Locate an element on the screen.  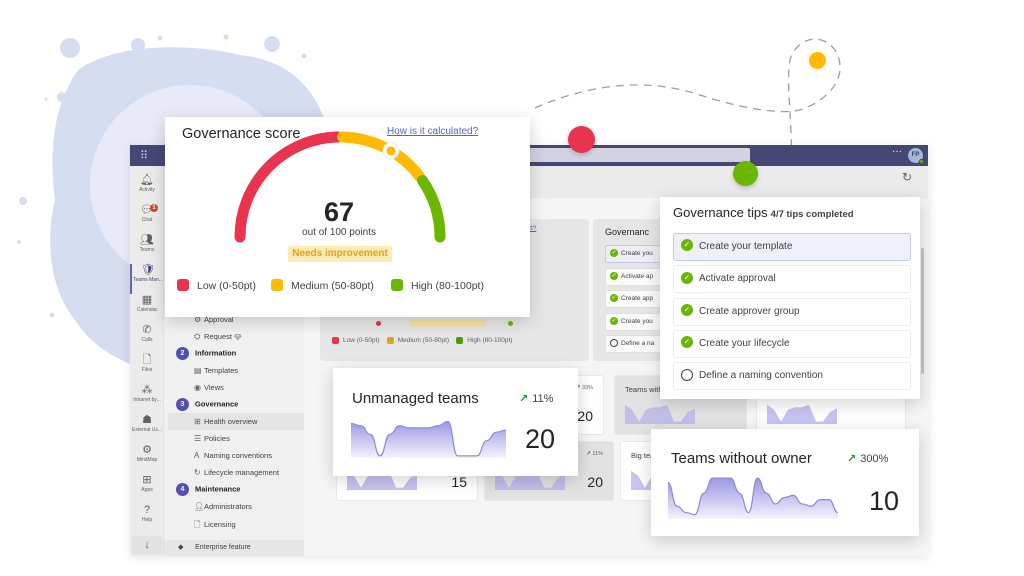
rail-label: Activity is located at coordinates (147, 190).